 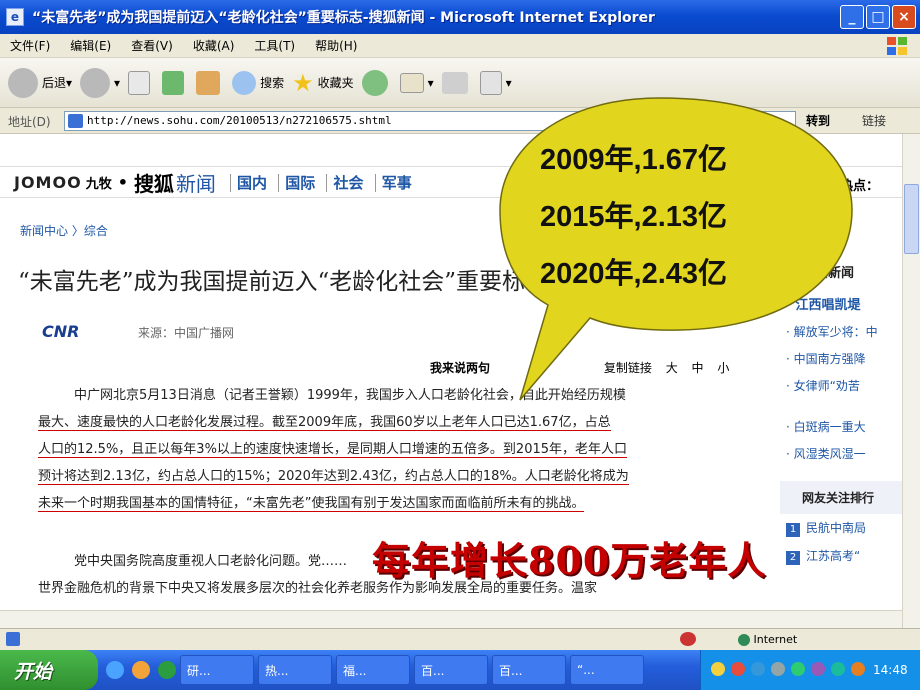 I want to click on horizontal-scrollbar, so click(x=451, y=619).